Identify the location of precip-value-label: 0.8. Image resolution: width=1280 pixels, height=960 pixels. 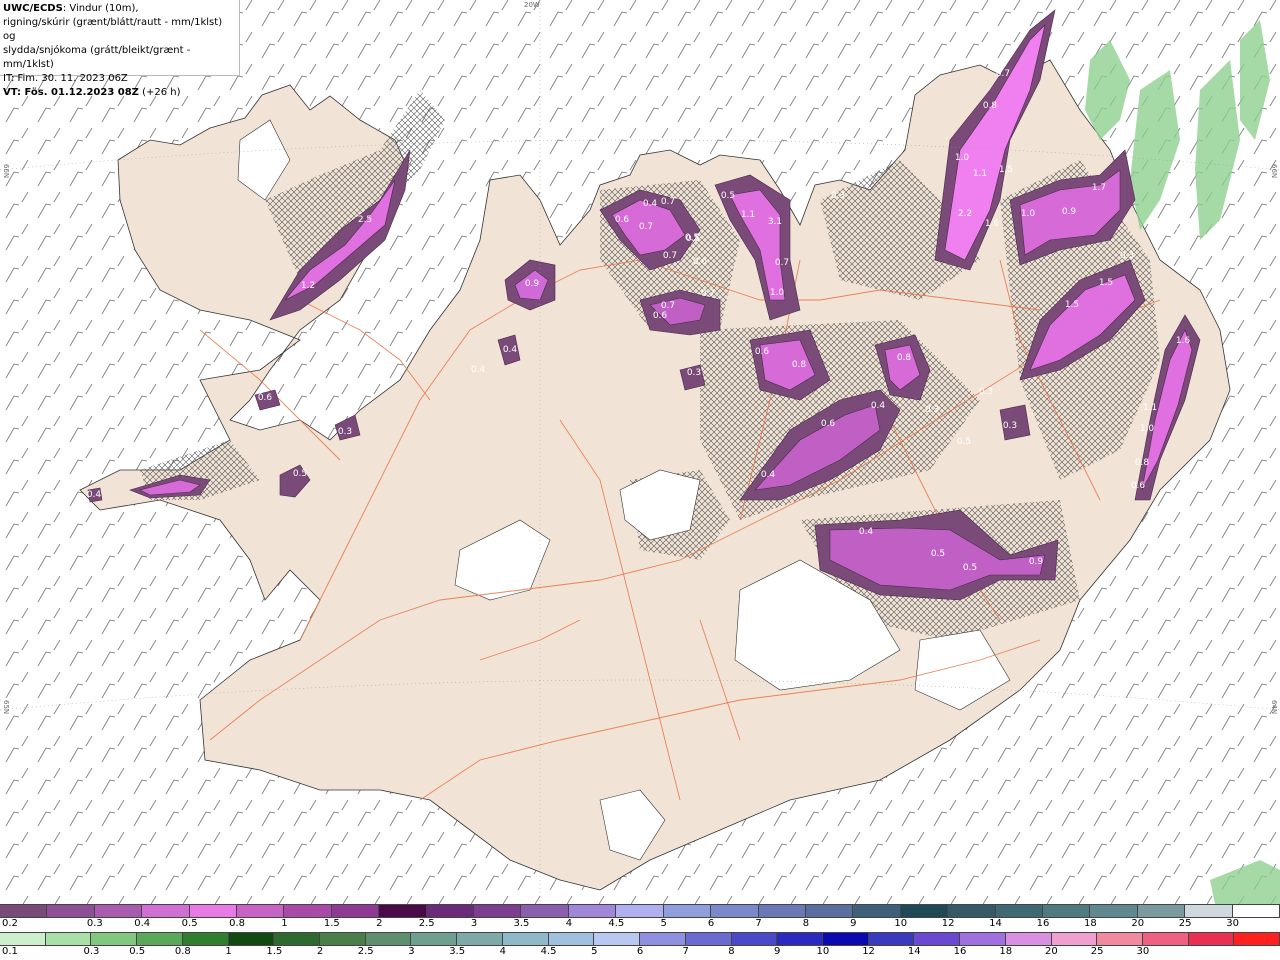
(1142, 463).